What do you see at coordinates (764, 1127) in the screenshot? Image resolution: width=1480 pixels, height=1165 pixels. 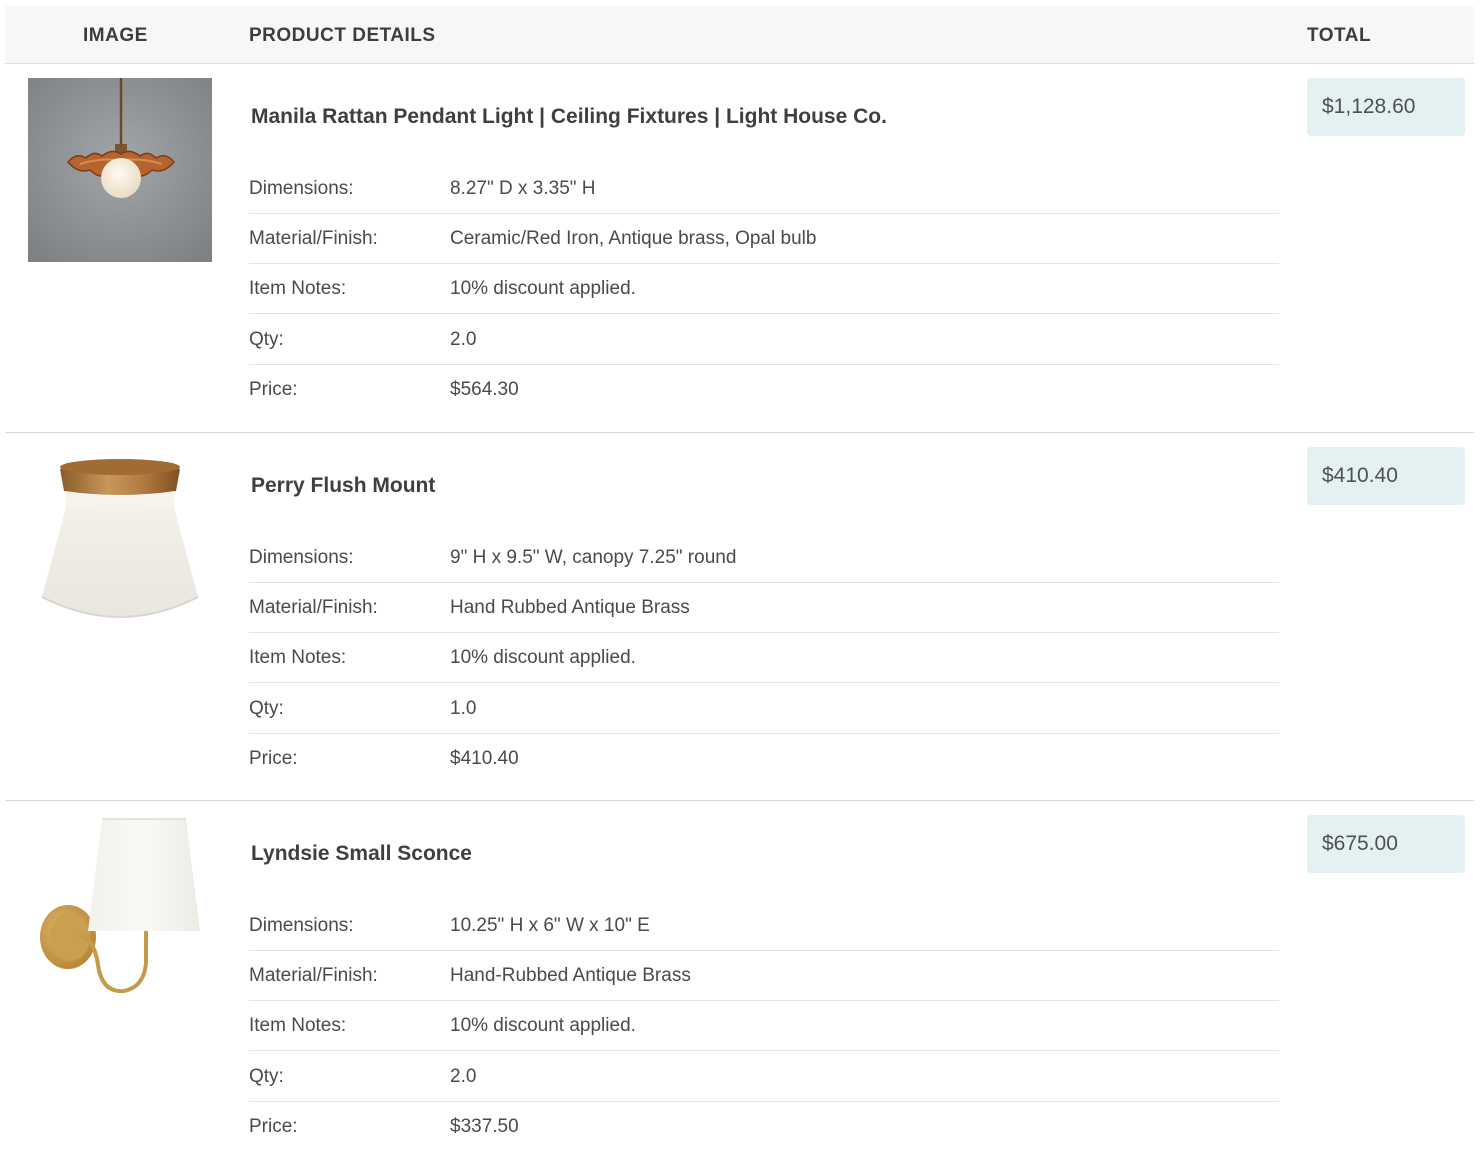 I see `spec-row-price: Price: $337.50` at bounding box center [764, 1127].